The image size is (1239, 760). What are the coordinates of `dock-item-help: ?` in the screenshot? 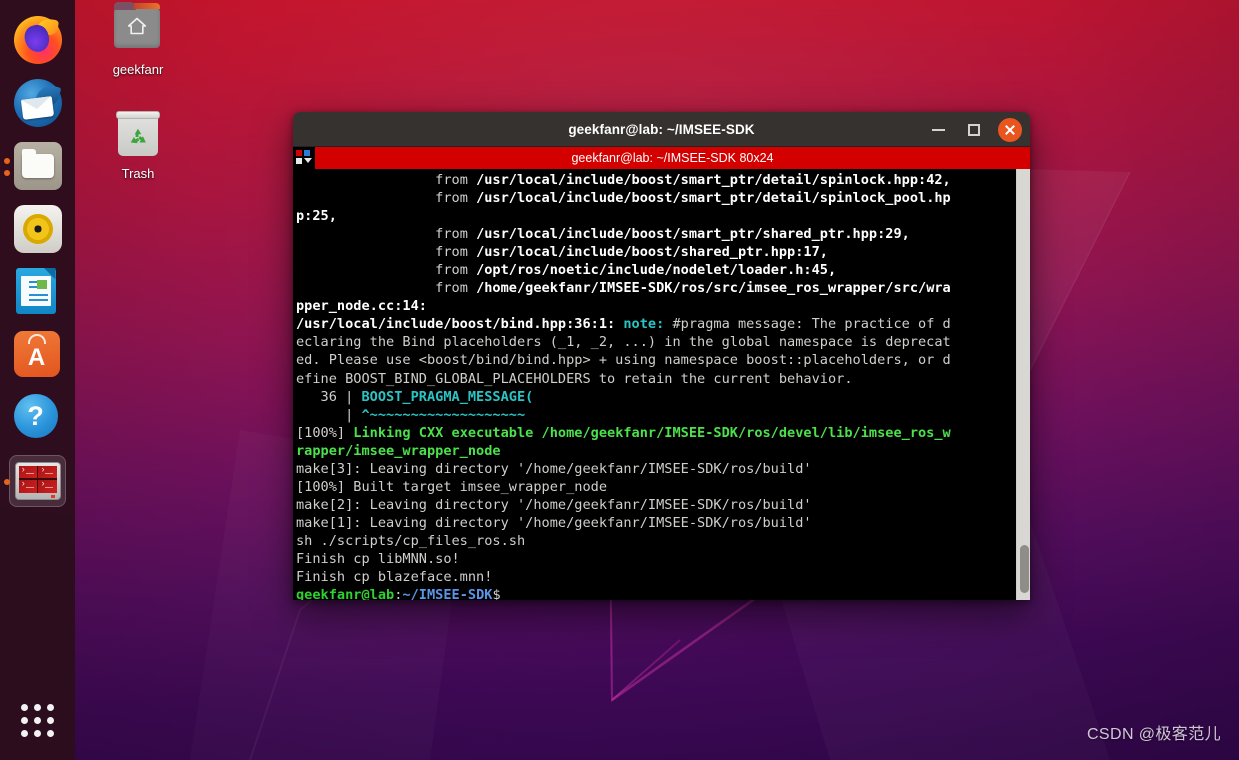 It's located at (37, 417).